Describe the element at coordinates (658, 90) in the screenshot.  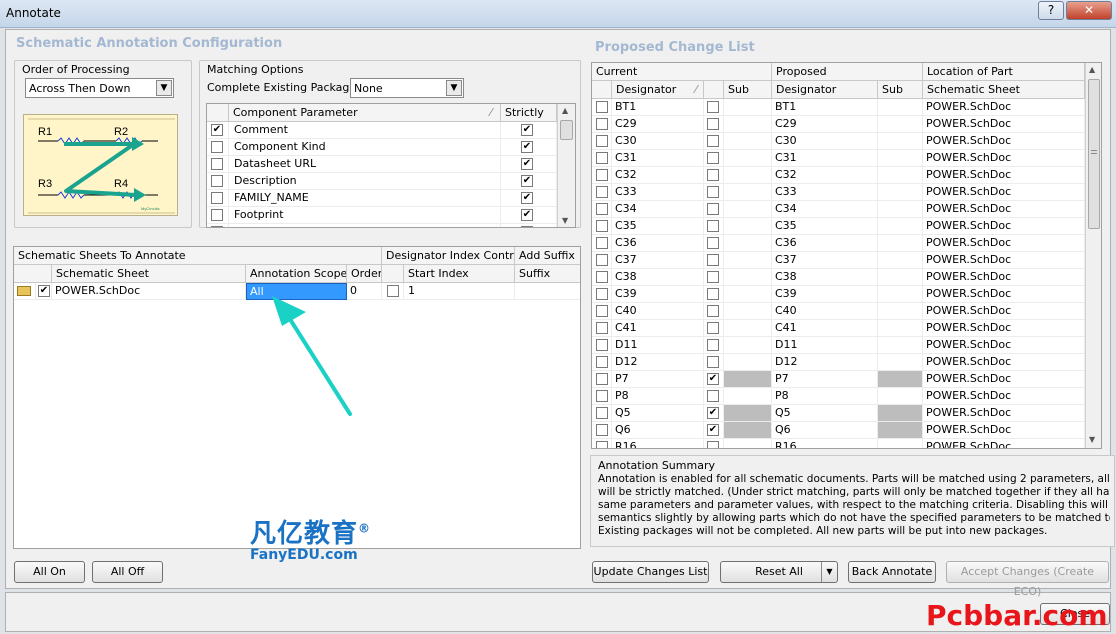
I see `current-designator-header: Designator ⁄` at that location.